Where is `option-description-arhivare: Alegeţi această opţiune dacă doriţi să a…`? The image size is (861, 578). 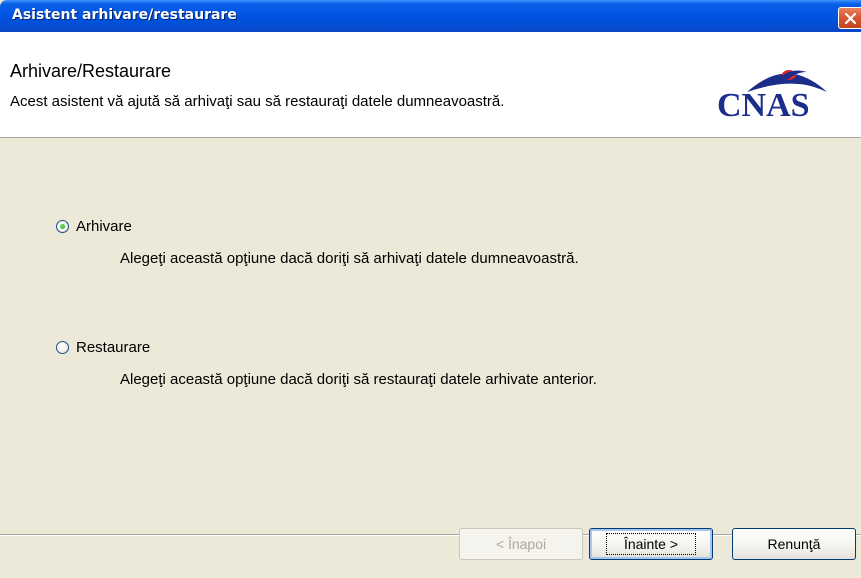 option-description-arhivare: Alegeţi această opţiune dacă doriţi să a… is located at coordinates (349, 258).